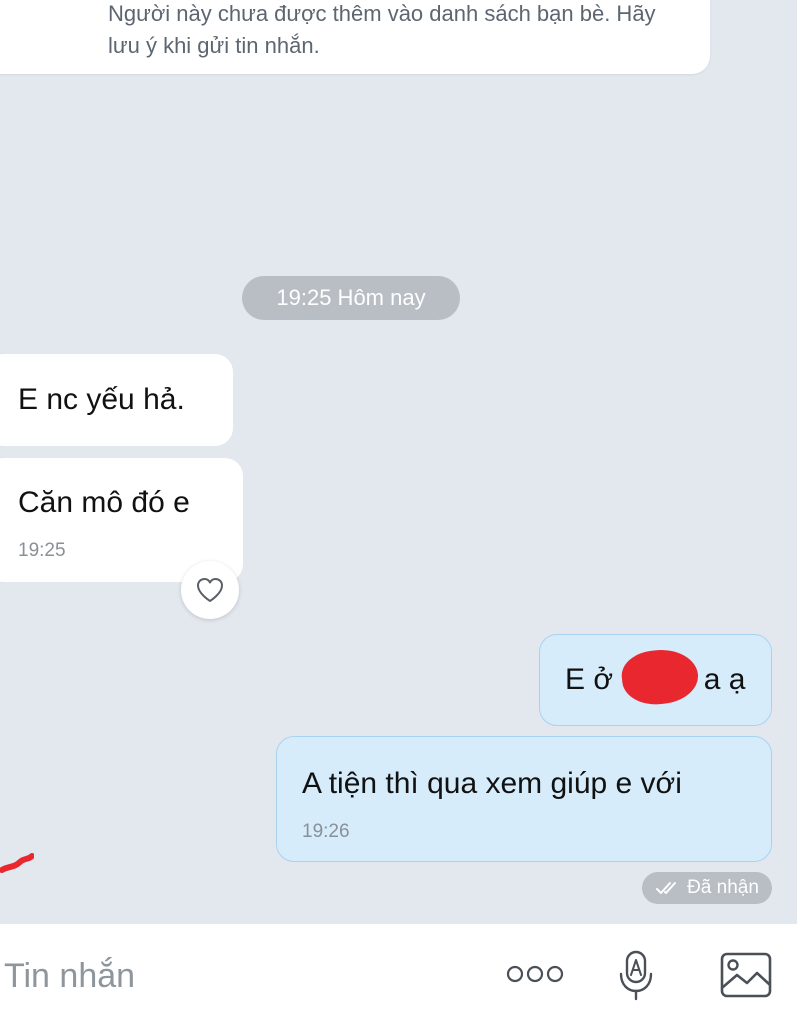  I want to click on reaction-button, so click(210, 590).